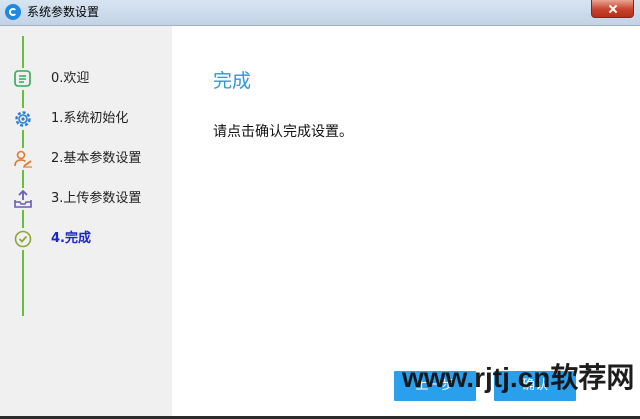 Image resolution: width=640 pixels, height=419 pixels. What do you see at coordinates (23, 159) in the screenshot?
I see `user-edit-icon` at bounding box center [23, 159].